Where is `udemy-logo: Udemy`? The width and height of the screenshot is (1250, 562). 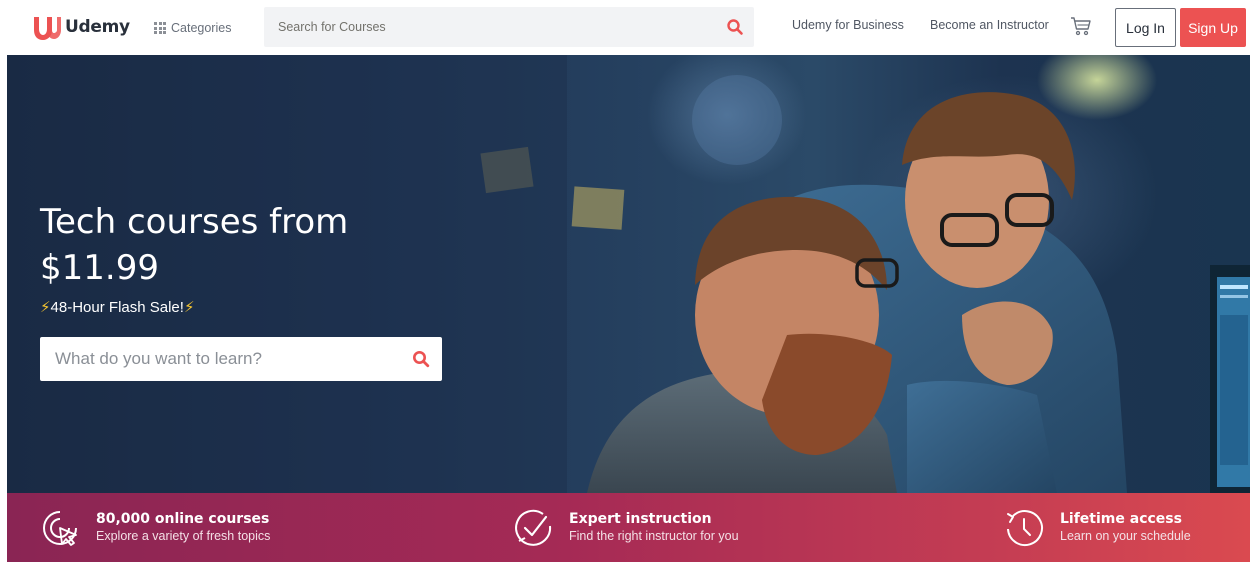
udemy-logo: Udemy is located at coordinates (80, 27).